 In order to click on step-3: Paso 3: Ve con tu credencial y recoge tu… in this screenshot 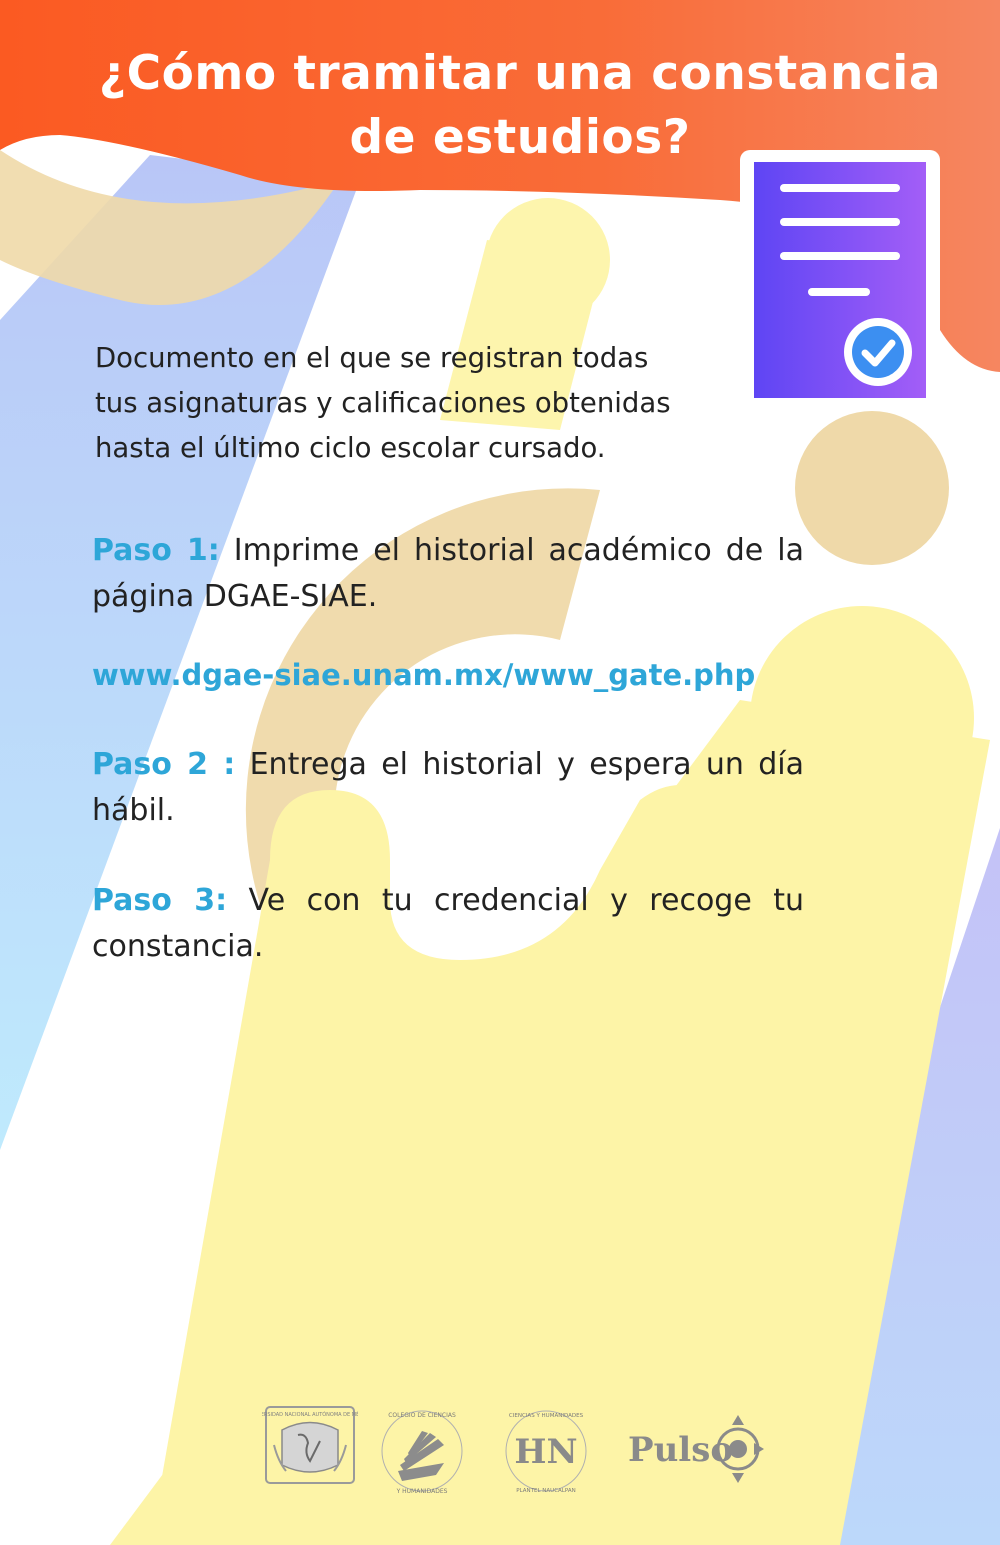, I will do `click(448, 924)`.